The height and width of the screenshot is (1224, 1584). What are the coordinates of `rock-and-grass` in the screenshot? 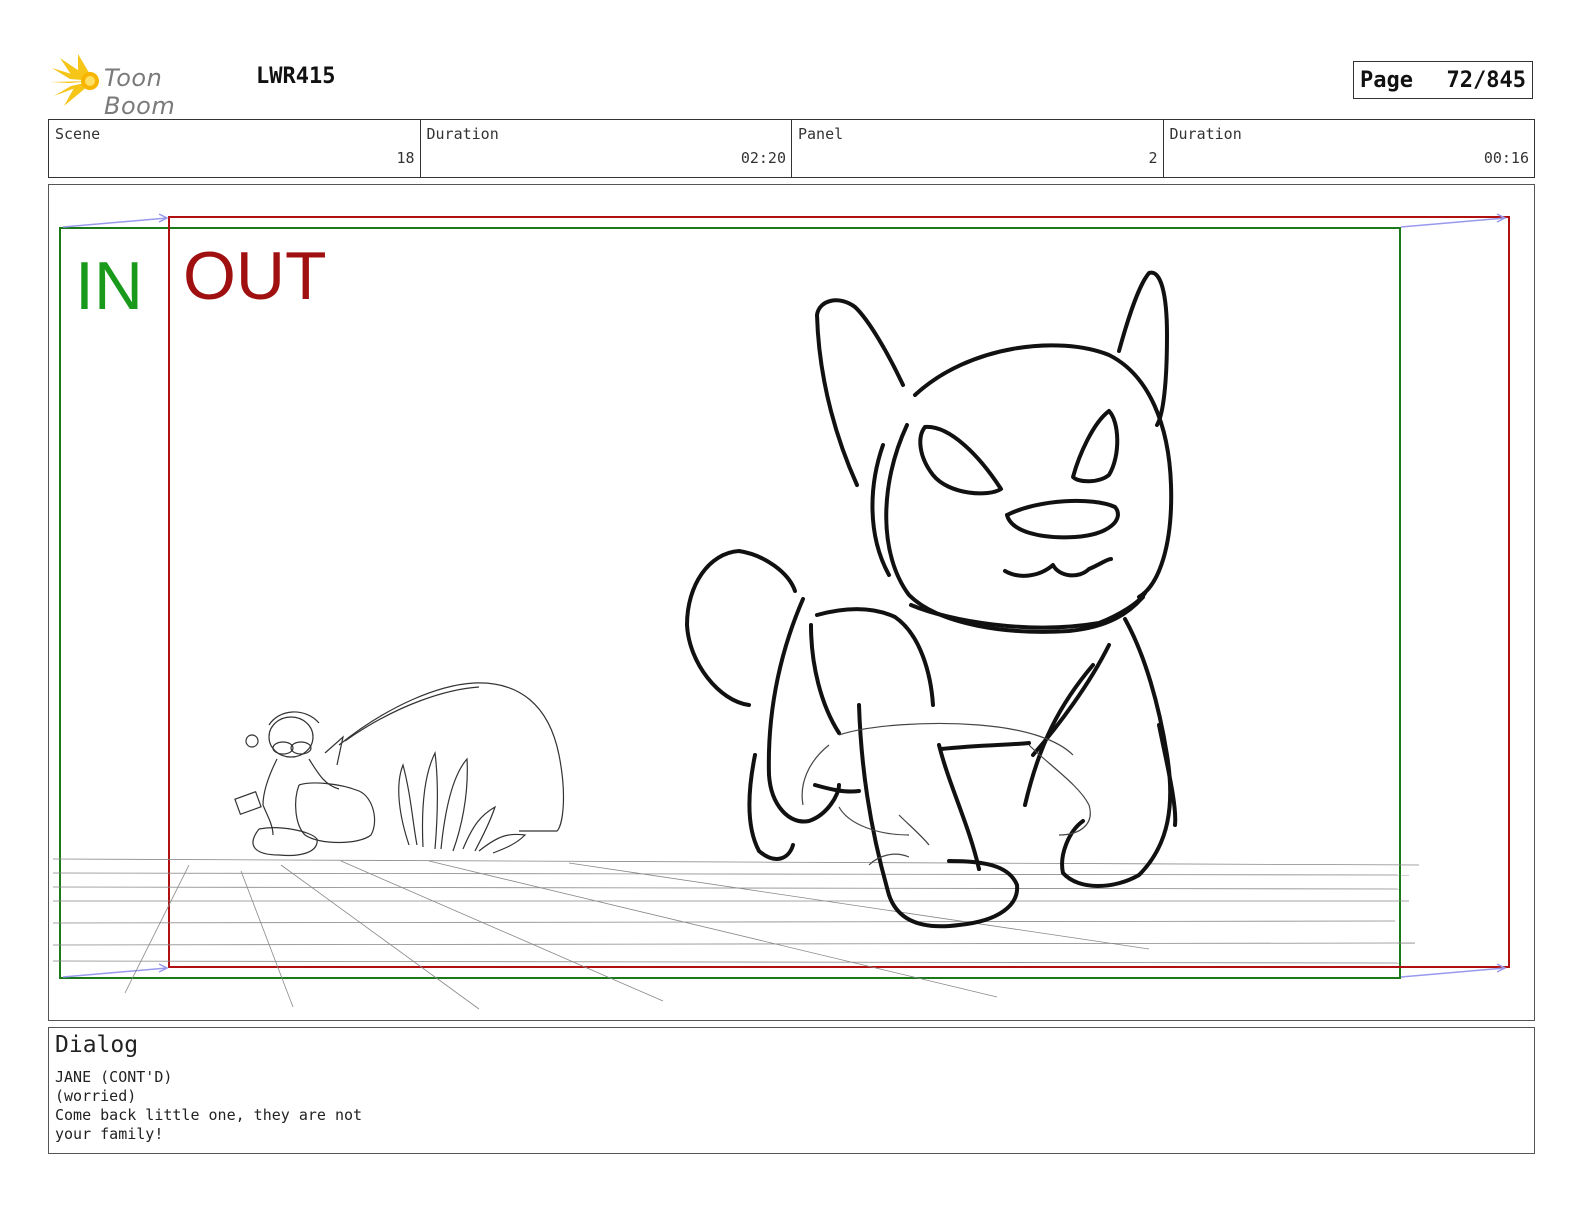 It's located at (451, 768).